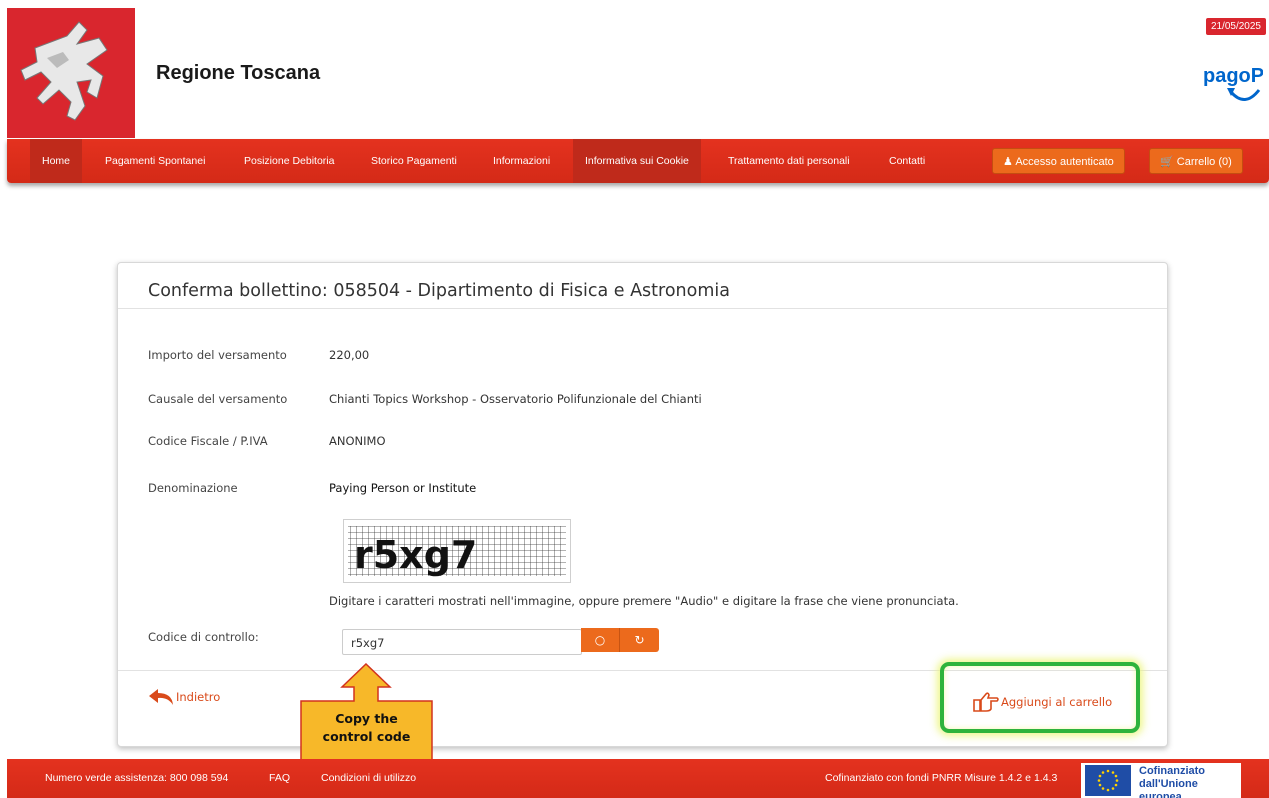 This screenshot has height=798, width=1269. I want to click on control-code-label: Codice di controllo:, so click(203, 637).